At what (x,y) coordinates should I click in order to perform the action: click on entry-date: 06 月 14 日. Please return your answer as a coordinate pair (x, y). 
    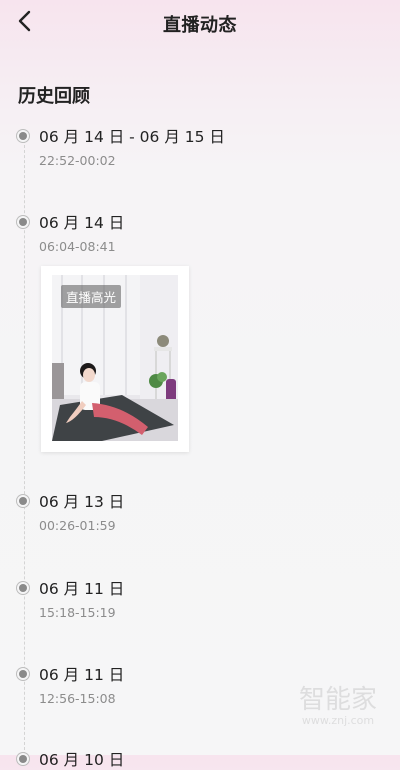
    Looking at the image, I should click on (82, 223).